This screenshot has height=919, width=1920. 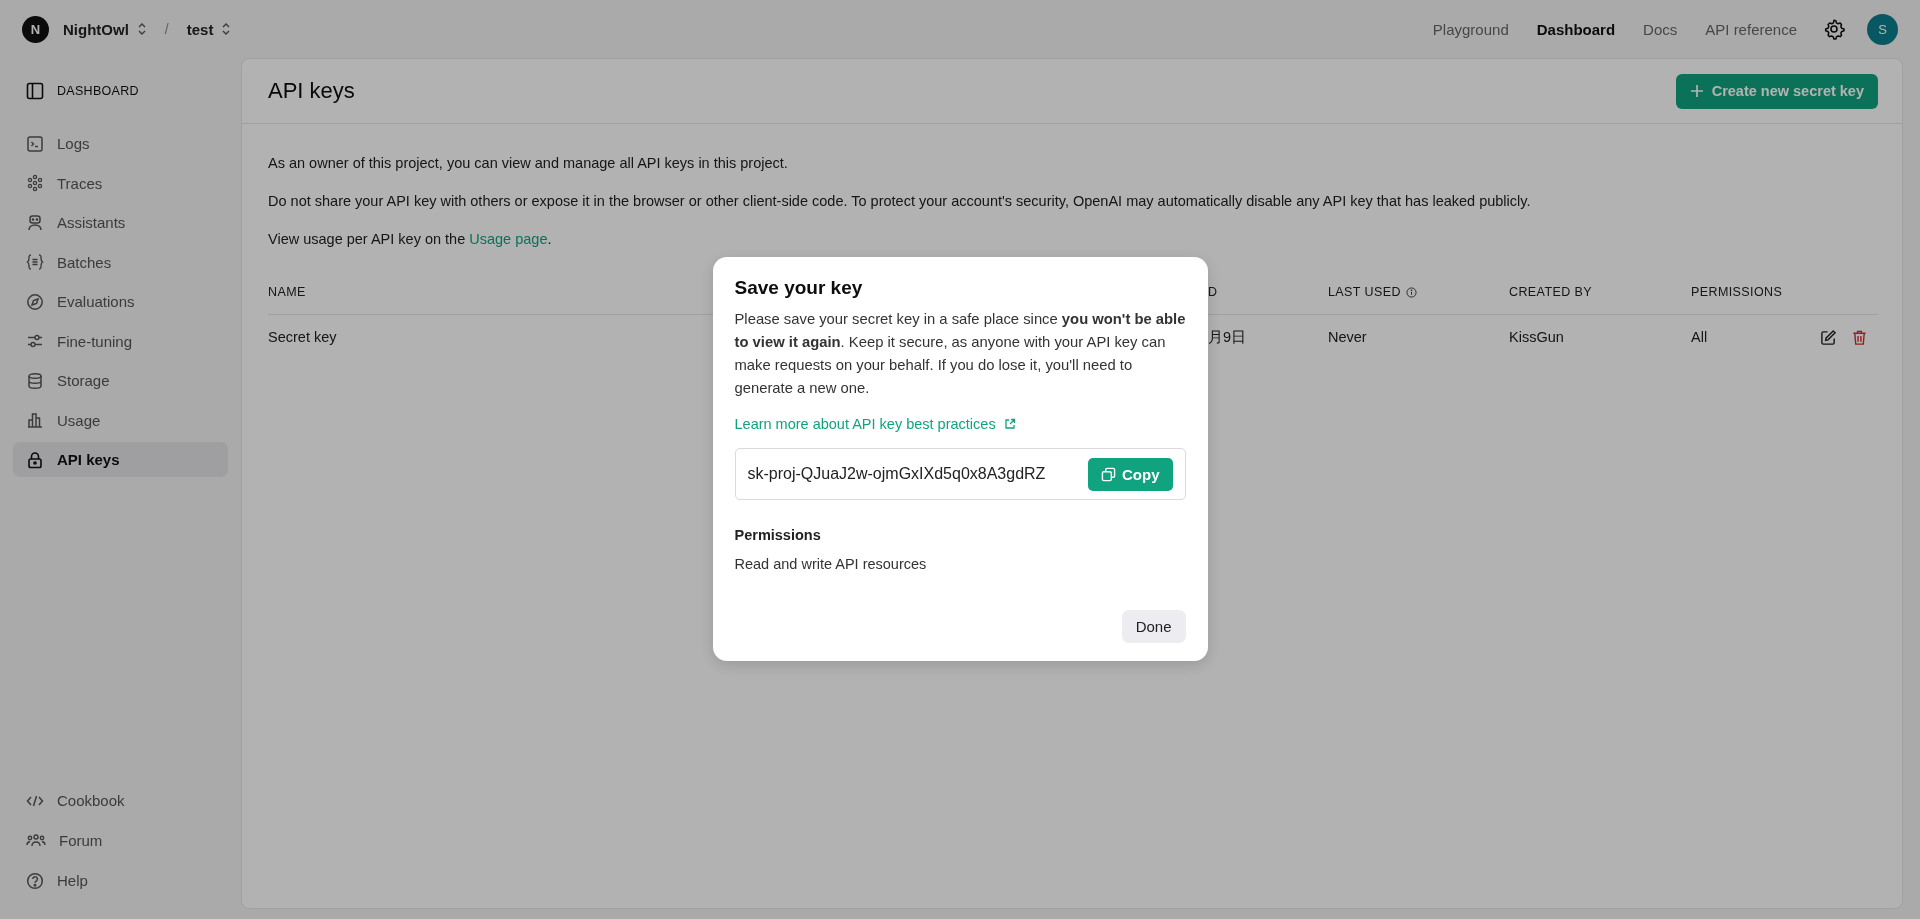 What do you see at coordinates (98, 91) in the screenshot?
I see `sidebar-heading: DASHBOARD` at bounding box center [98, 91].